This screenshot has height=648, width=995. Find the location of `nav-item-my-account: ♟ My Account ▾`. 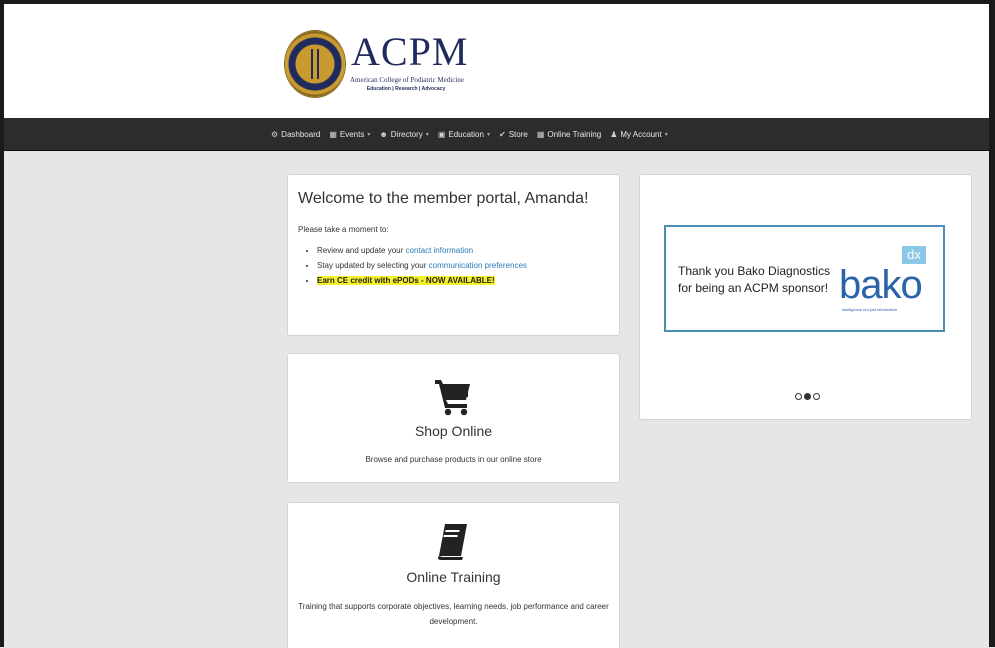

nav-item-my-account: ♟ My Account ▾ is located at coordinates (639, 134).